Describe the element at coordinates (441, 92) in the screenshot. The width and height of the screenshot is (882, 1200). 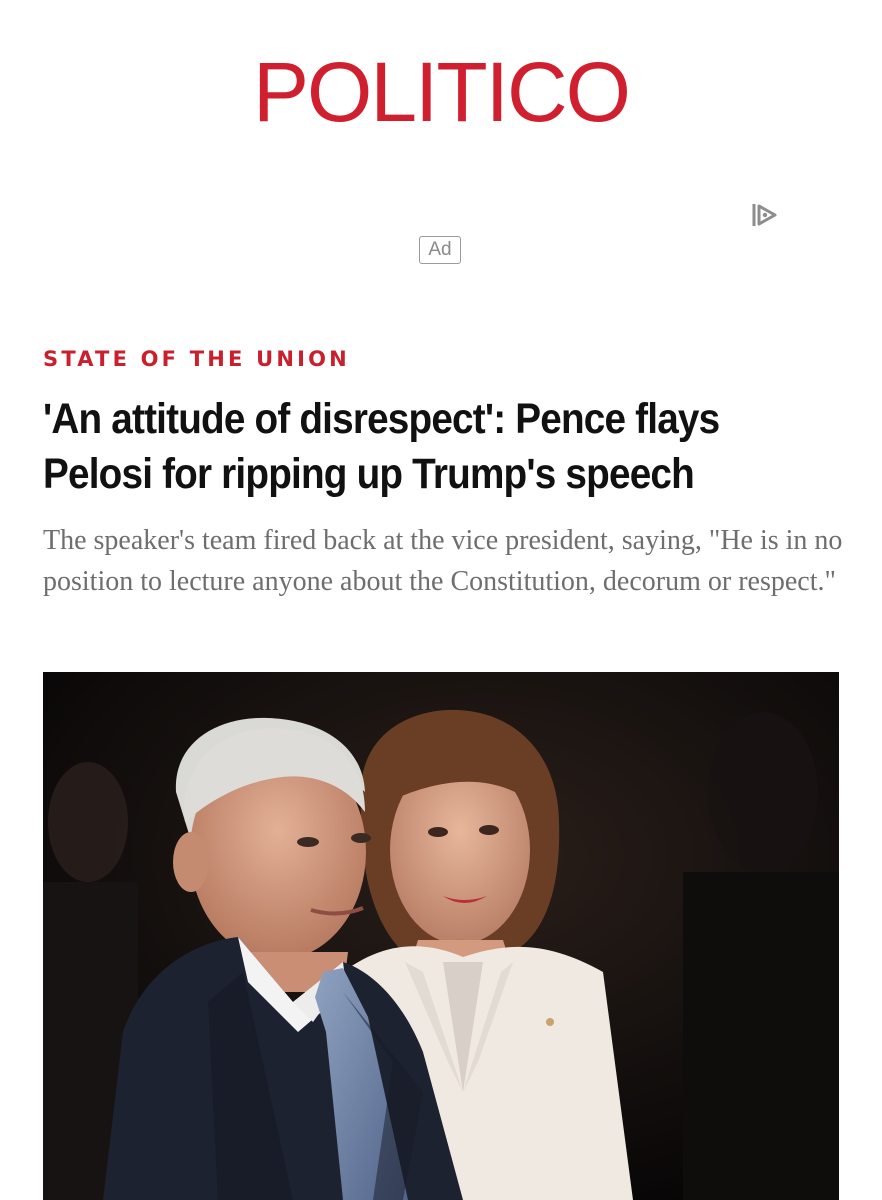
I see `politico-logo: POLITICO` at that location.